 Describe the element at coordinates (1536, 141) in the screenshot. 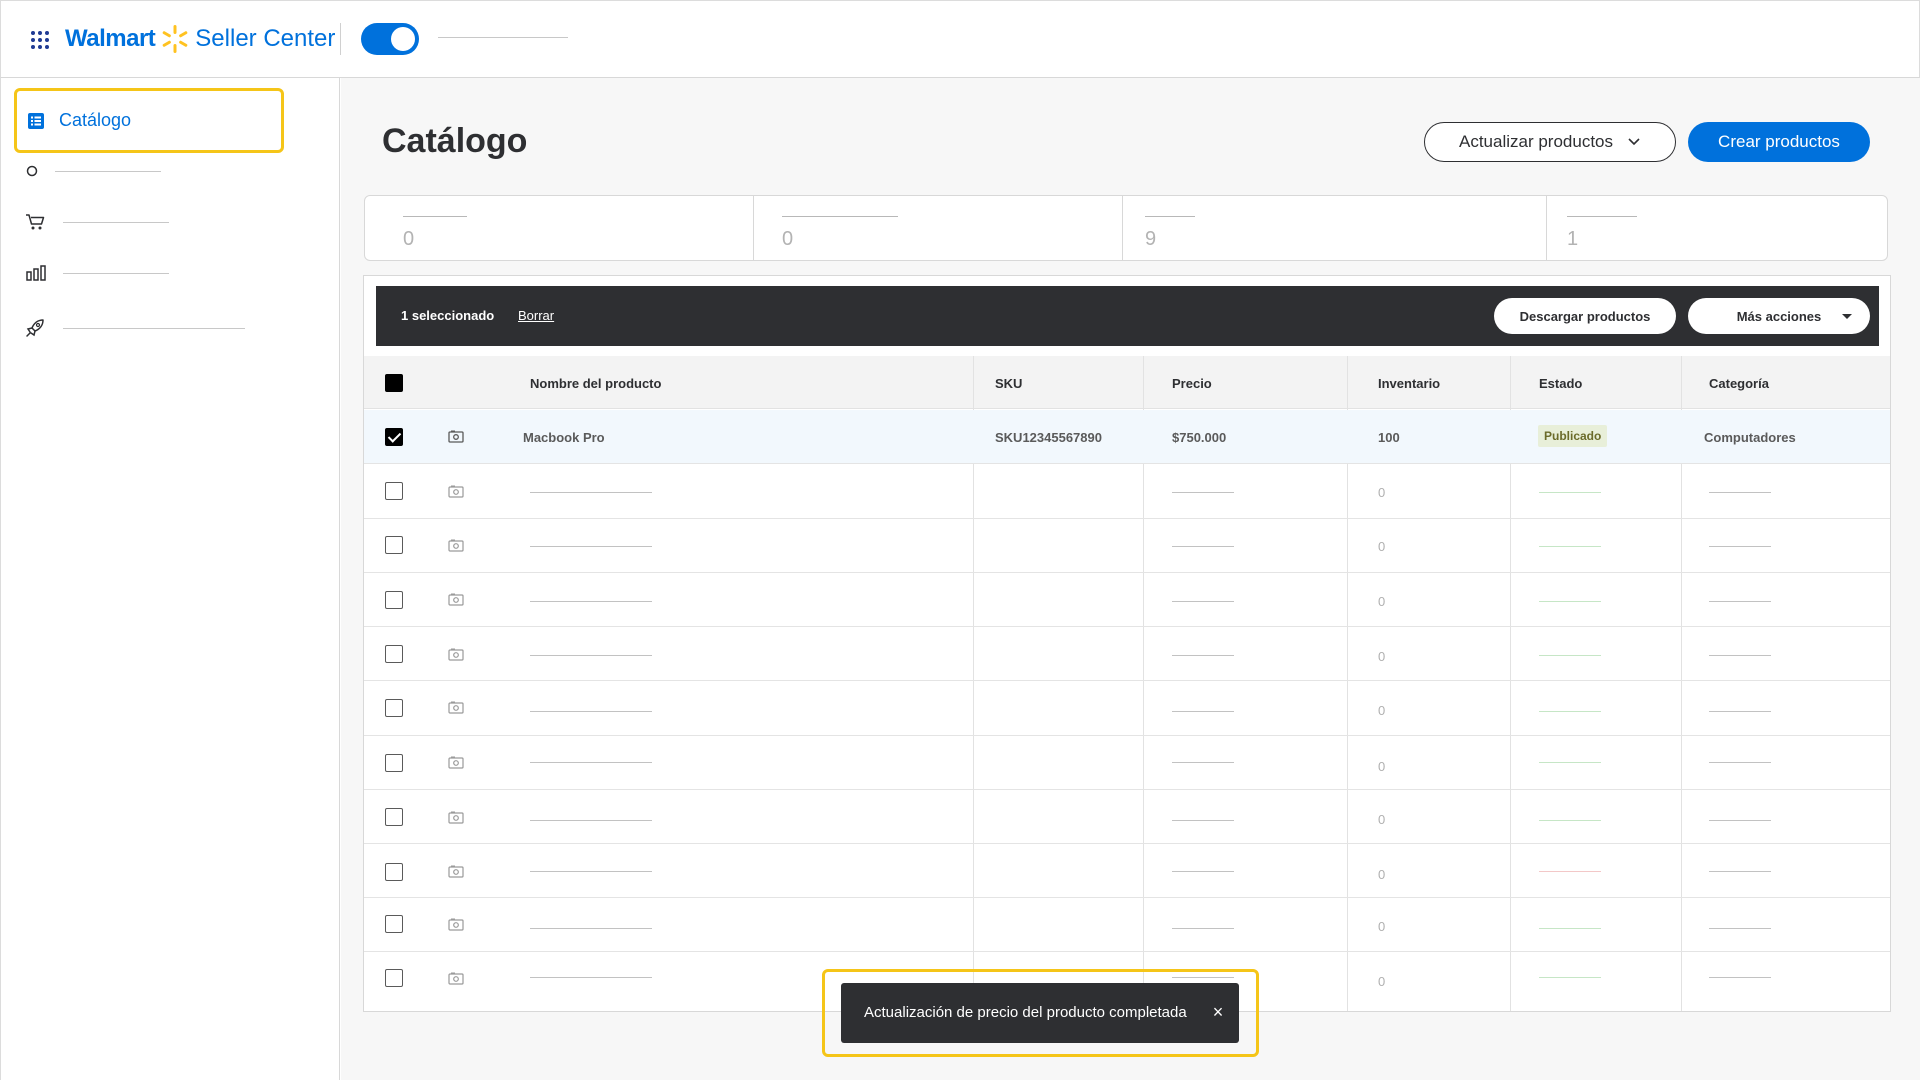

I see `update-products-label: Actualizar productos` at that location.